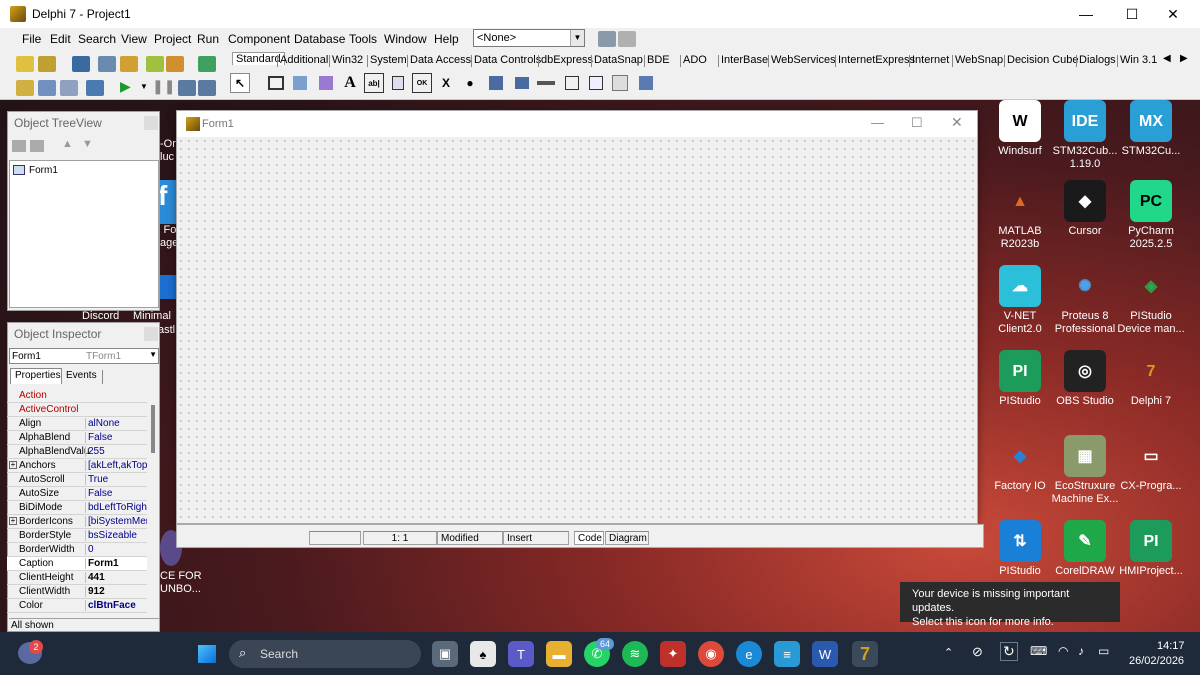 This screenshot has height=675, width=1200. Describe the element at coordinates (87, 144) in the screenshot. I see `arrow-down-icon: ▼` at that location.